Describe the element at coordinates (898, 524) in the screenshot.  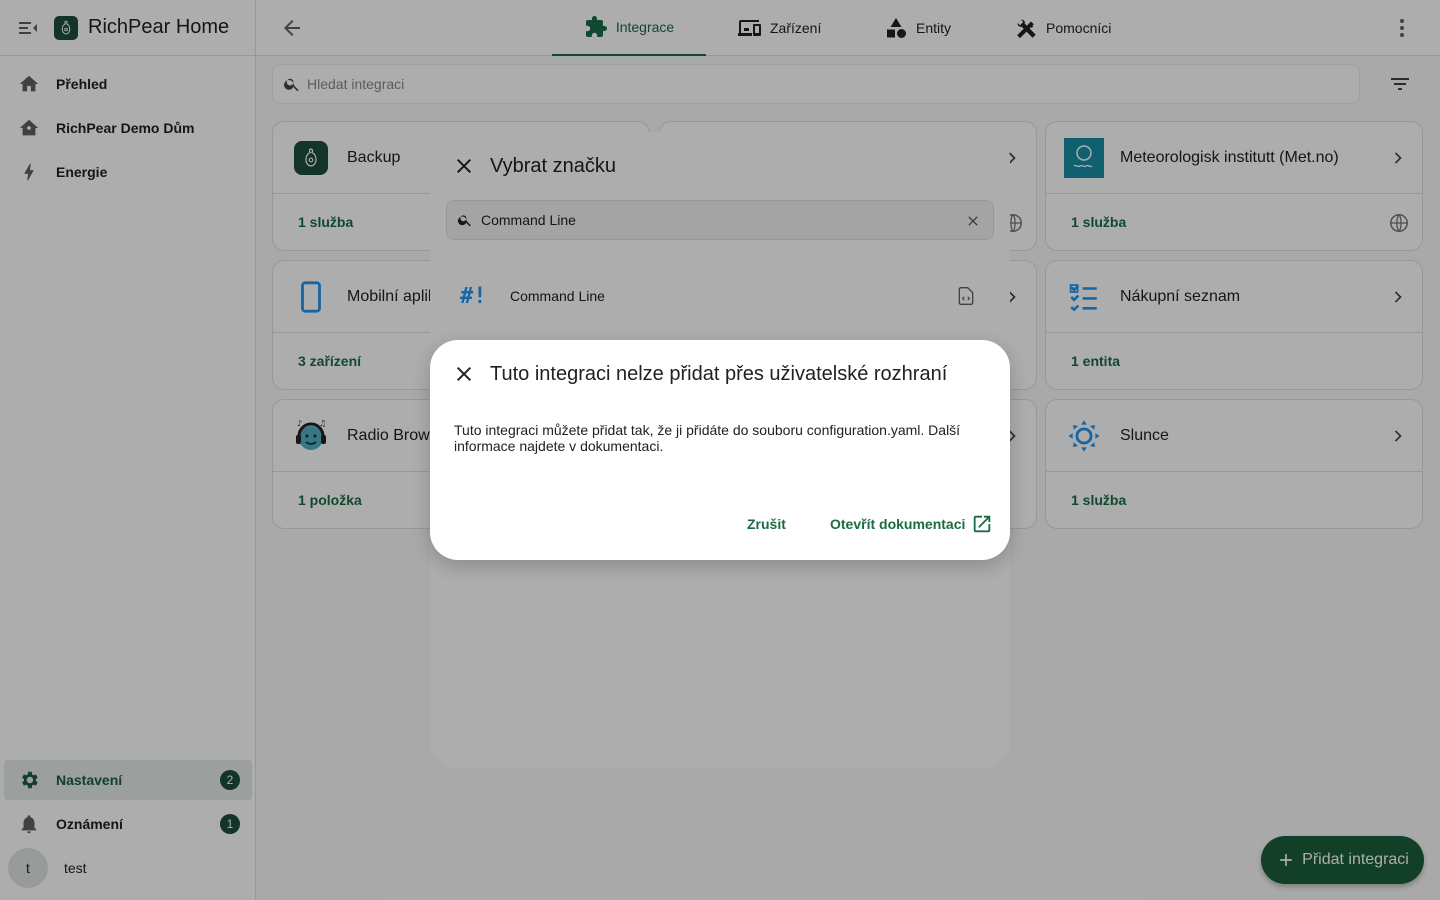
I see `open-docs-label: Otevřít dokumentaci` at that location.